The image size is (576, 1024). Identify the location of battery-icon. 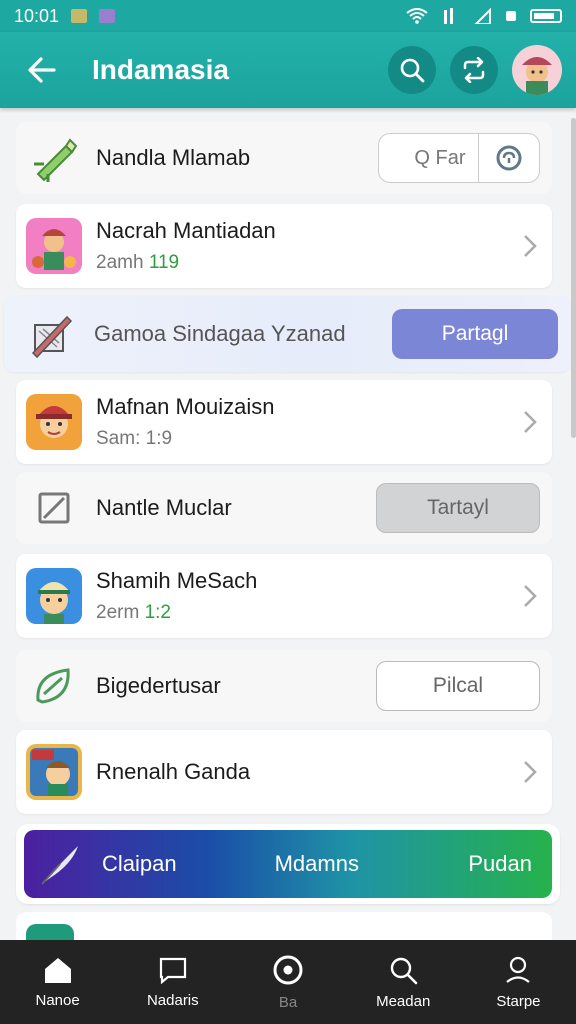
(546, 16).